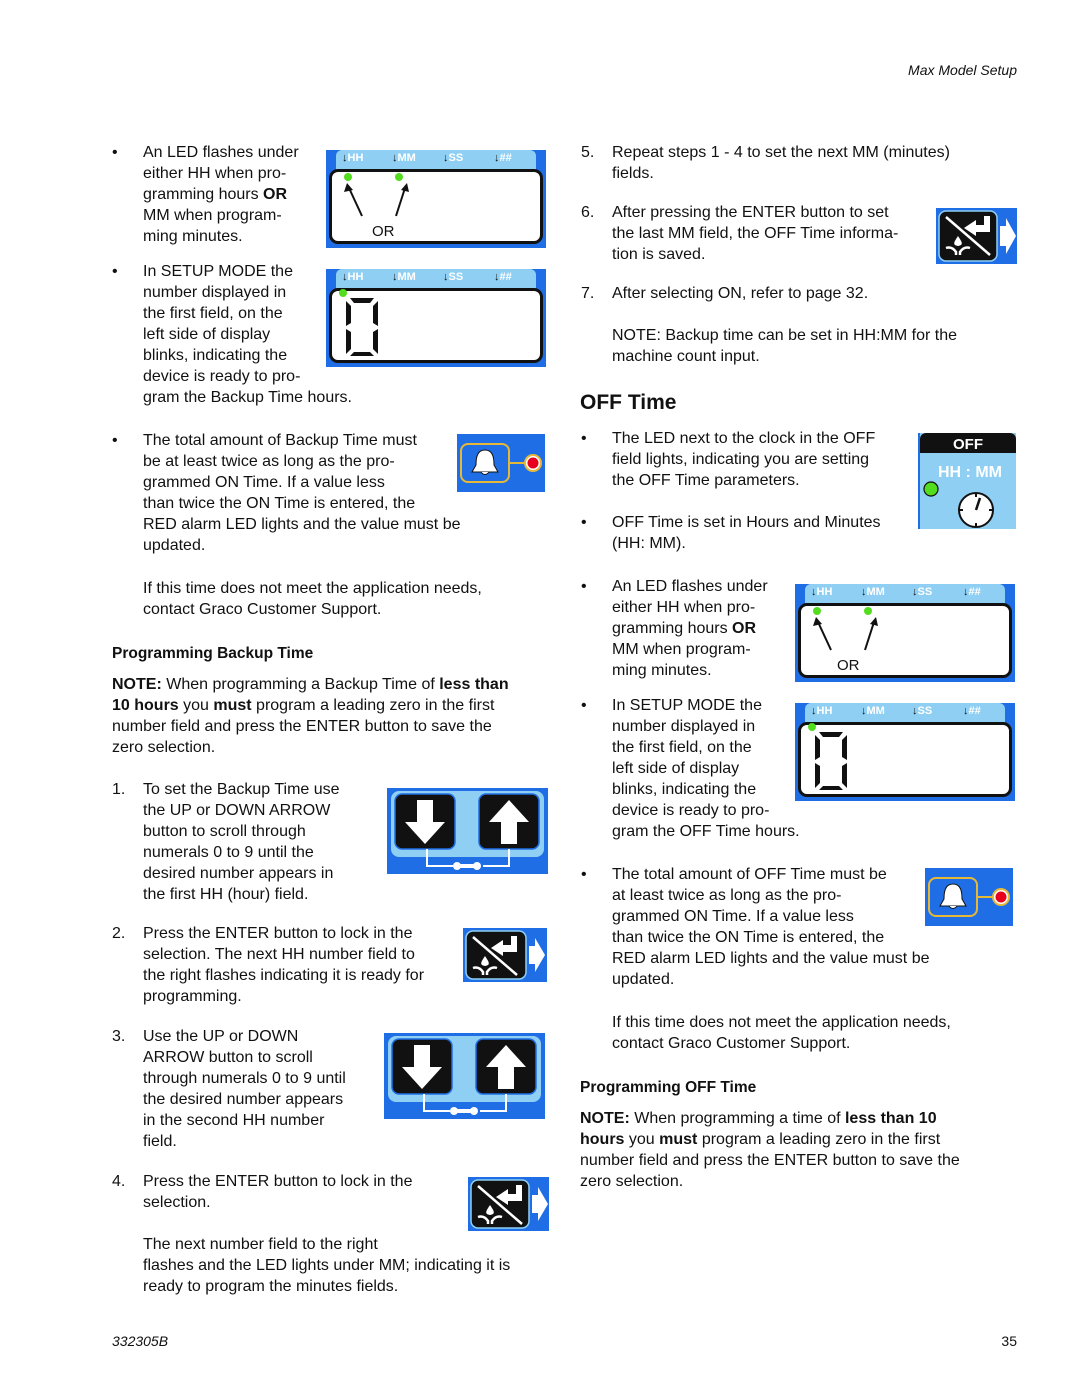 The height and width of the screenshot is (1397, 1080). Describe the element at coordinates (213, 313) in the screenshot. I see `text-line: the first field, on the` at that location.